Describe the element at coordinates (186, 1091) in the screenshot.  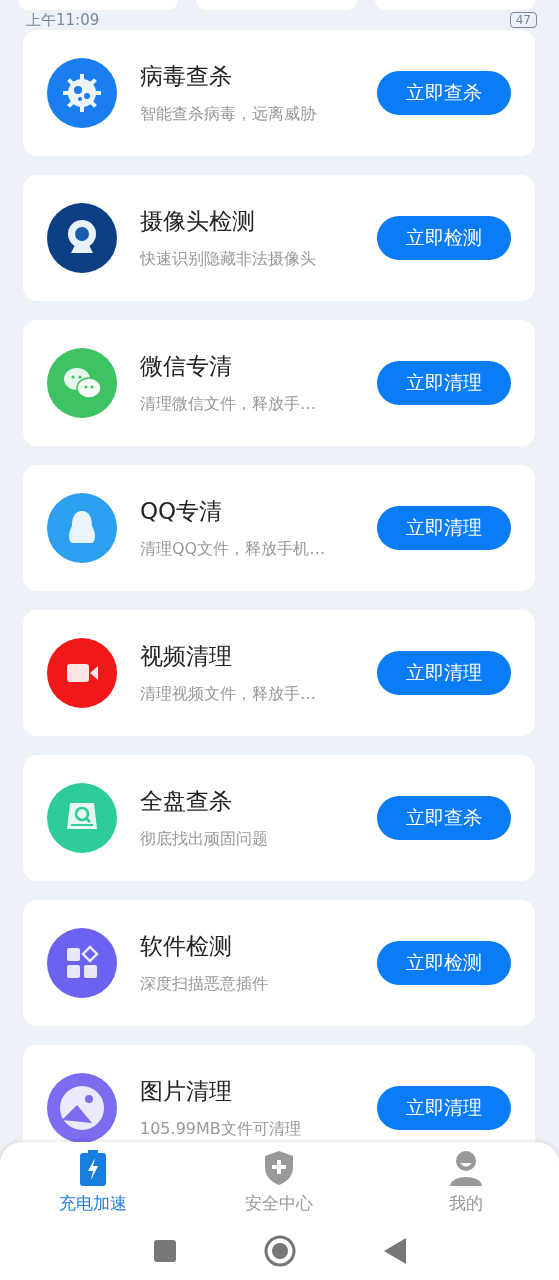
I see `tool-title: 图片清理` at that location.